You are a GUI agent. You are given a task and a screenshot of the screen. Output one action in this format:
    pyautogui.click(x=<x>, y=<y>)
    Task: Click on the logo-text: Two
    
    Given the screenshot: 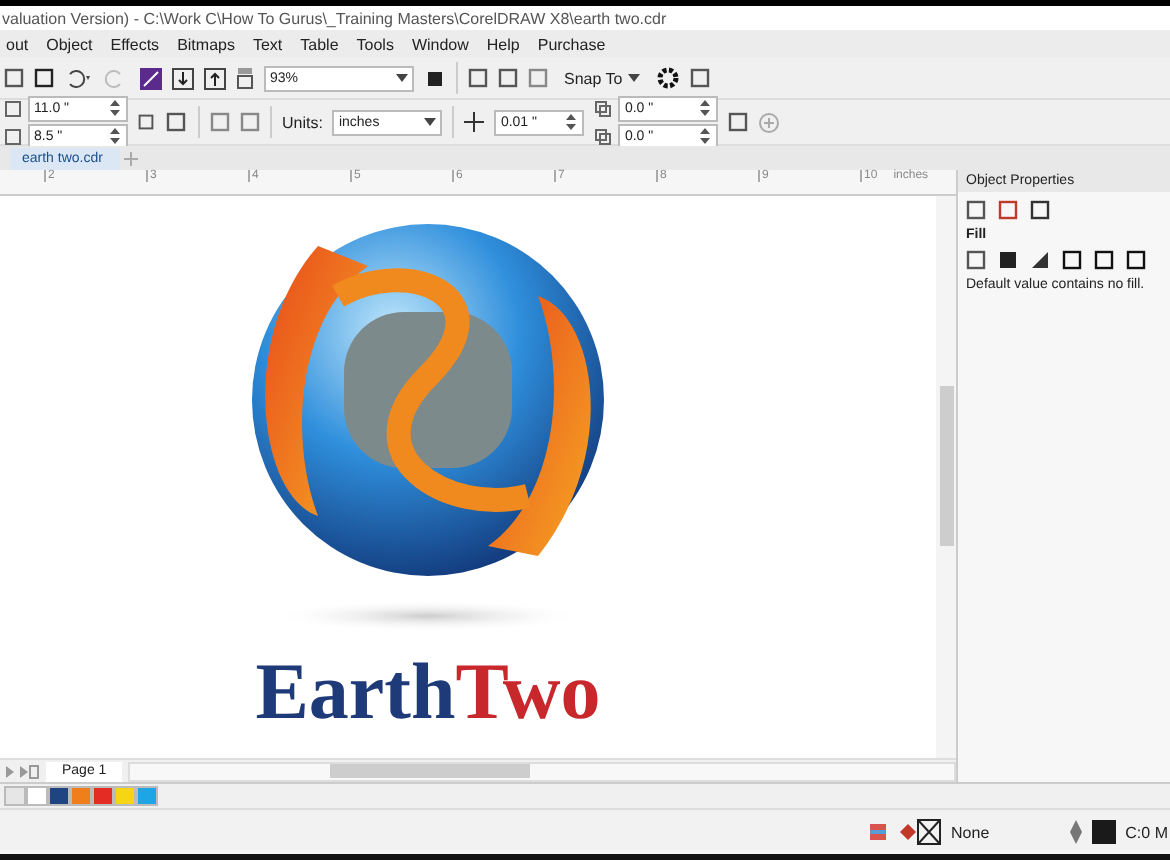 What is the action you would take?
    pyautogui.click(x=528, y=692)
    